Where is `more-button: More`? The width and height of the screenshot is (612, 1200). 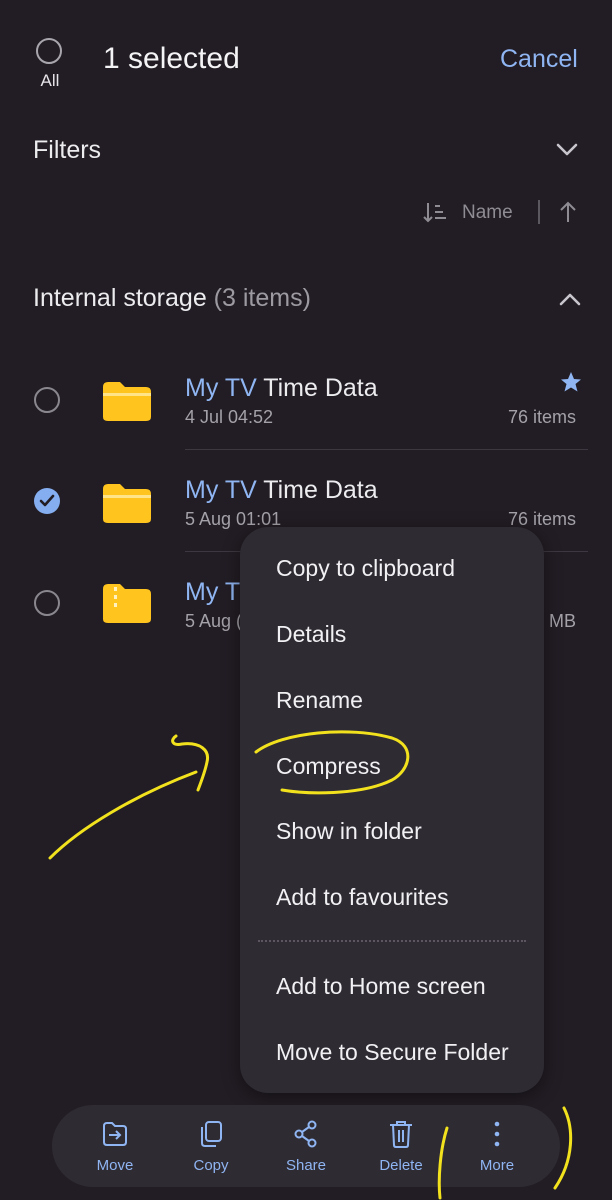
more-button: More is located at coordinates (497, 1146).